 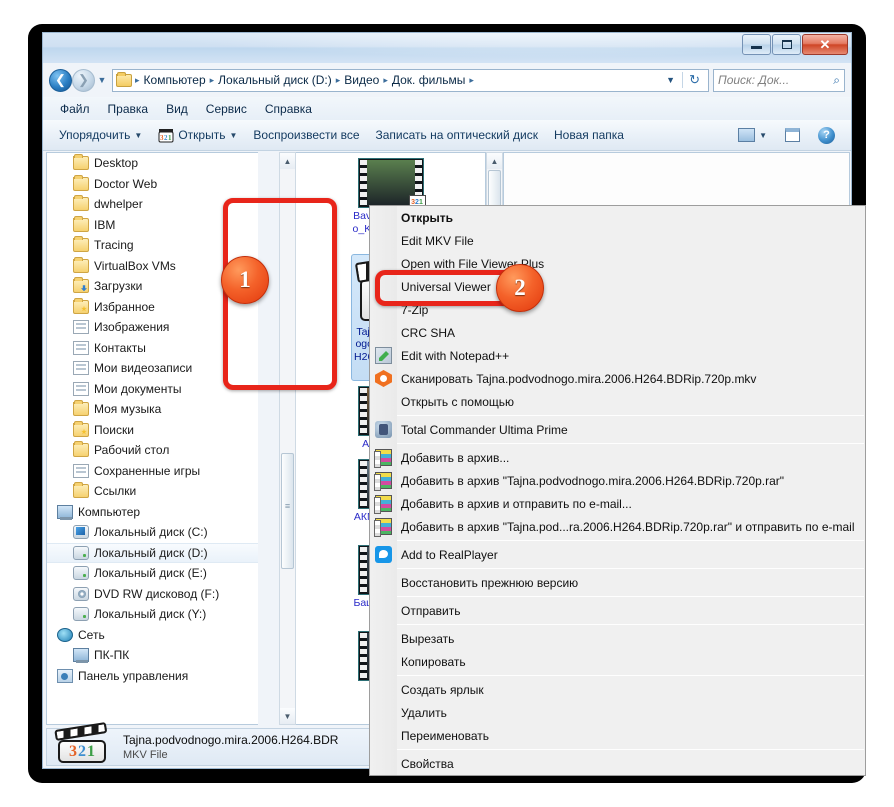 What do you see at coordinates (617, 240) in the screenshot?
I see `context-menu-item-0-1: Edit MKV File` at bounding box center [617, 240].